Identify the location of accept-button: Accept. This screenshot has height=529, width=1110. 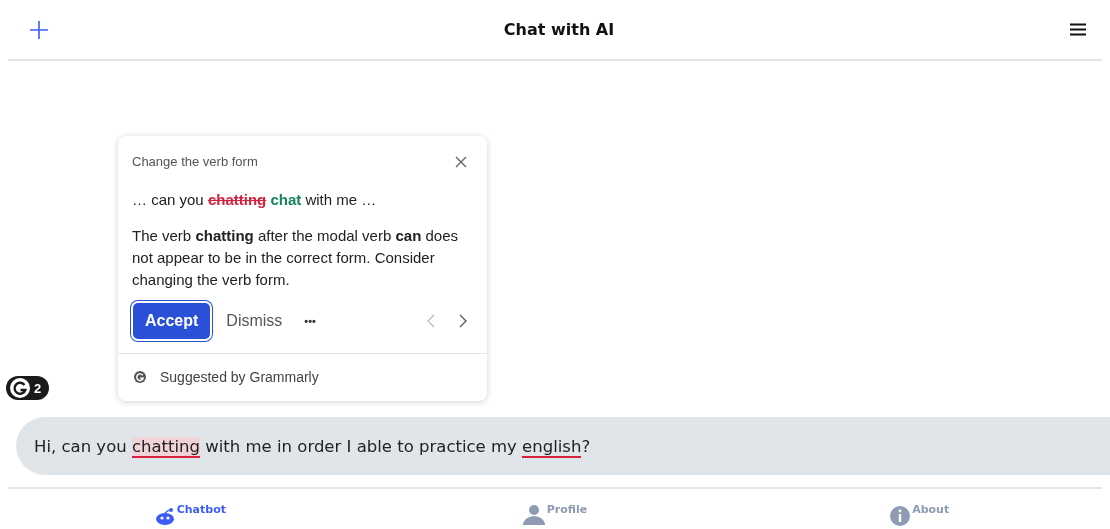
(172, 321).